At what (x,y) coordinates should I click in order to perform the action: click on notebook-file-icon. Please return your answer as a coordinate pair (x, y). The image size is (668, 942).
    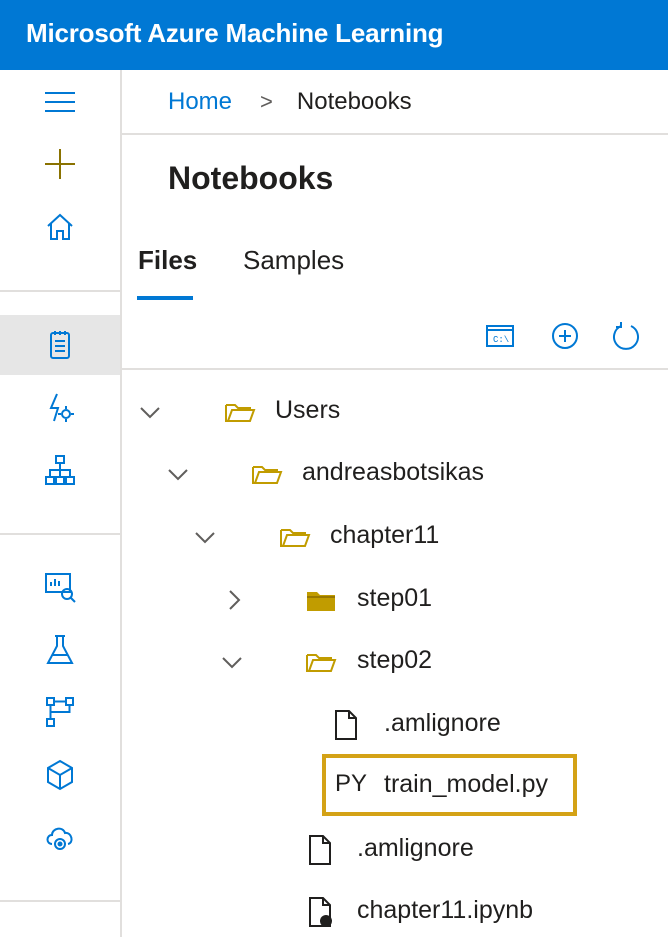
    Looking at the image, I should click on (320, 912).